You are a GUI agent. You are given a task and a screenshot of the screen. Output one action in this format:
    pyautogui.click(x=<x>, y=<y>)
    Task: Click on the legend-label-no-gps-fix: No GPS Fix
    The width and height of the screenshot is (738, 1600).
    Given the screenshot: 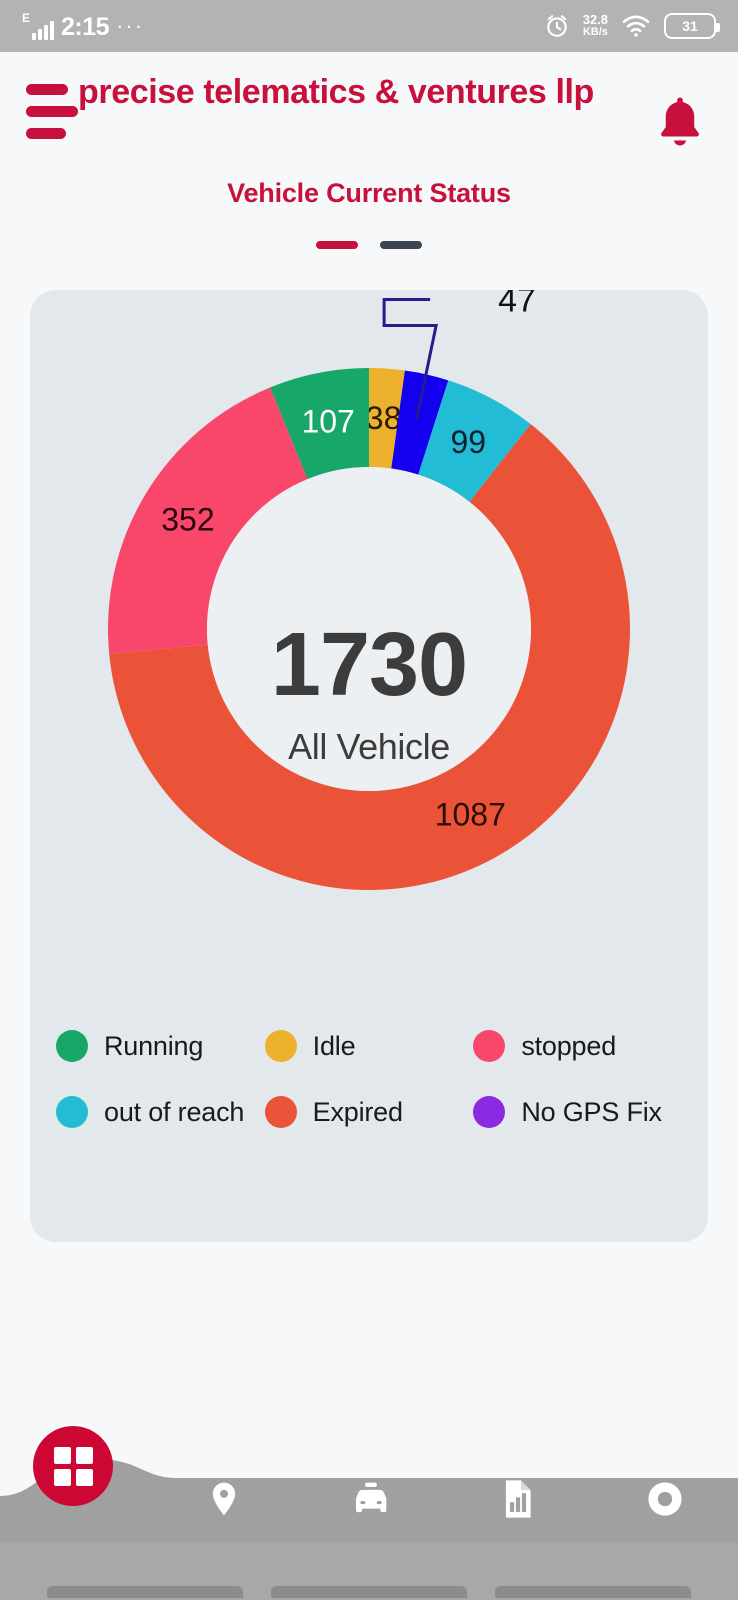 What is the action you would take?
    pyautogui.click(x=591, y=1111)
    